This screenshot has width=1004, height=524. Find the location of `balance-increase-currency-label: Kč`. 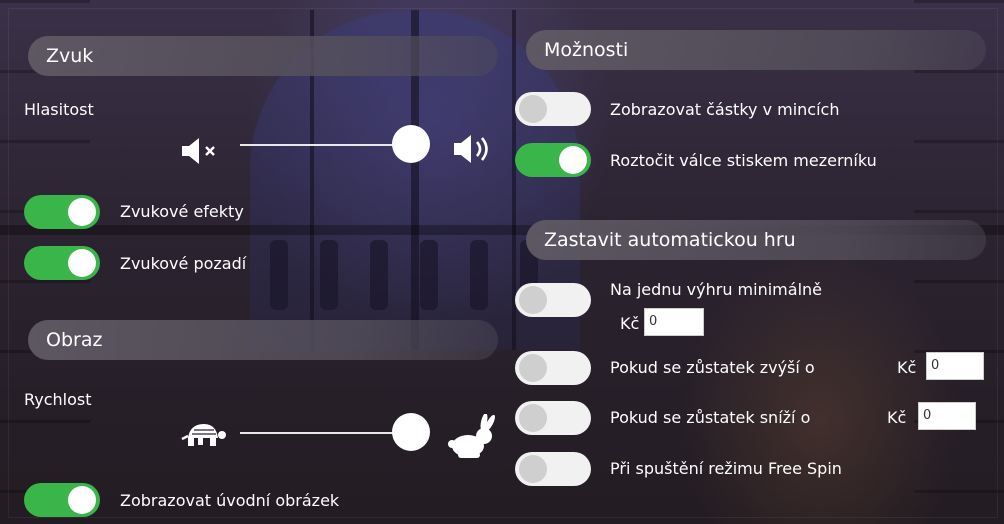

balance-increase-currency-label: Kč is located at coordinates (907, 367).